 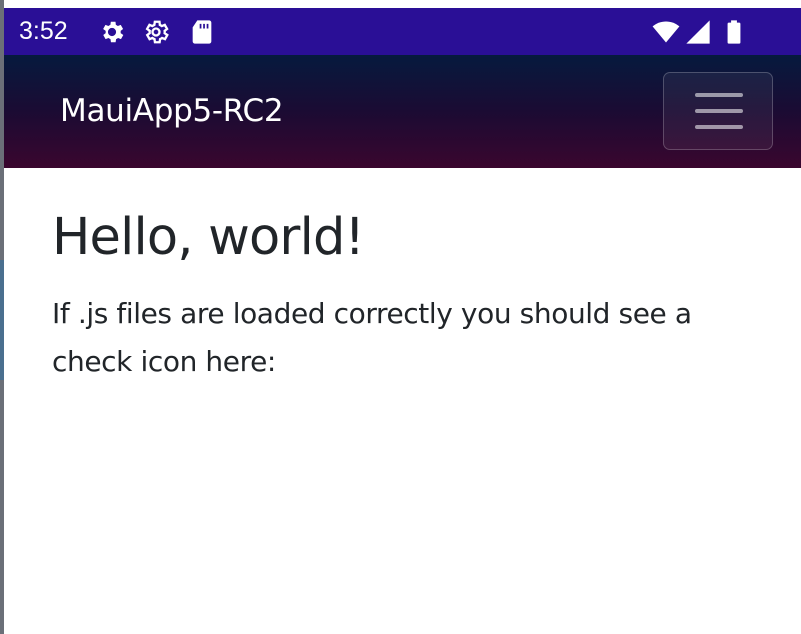 I want to click on signal-icon, so click(x=698, y=32).